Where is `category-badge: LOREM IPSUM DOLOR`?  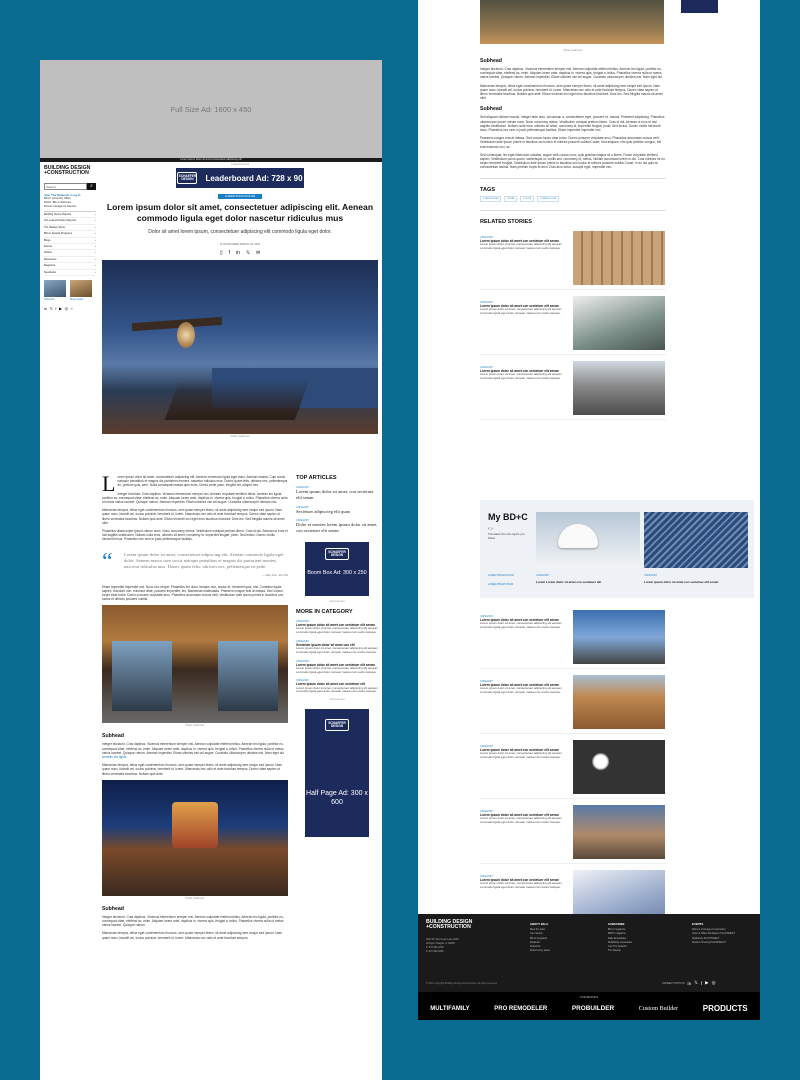
category-badge: LOREM IPSUM DOLOR is located at coordinates (240, 196).